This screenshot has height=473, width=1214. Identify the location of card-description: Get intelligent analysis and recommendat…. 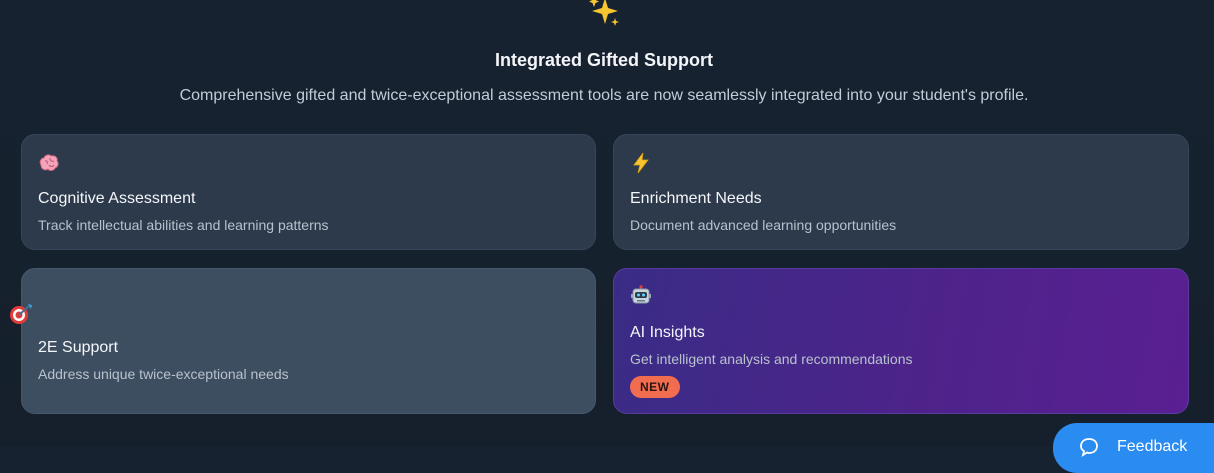
(771, 359).